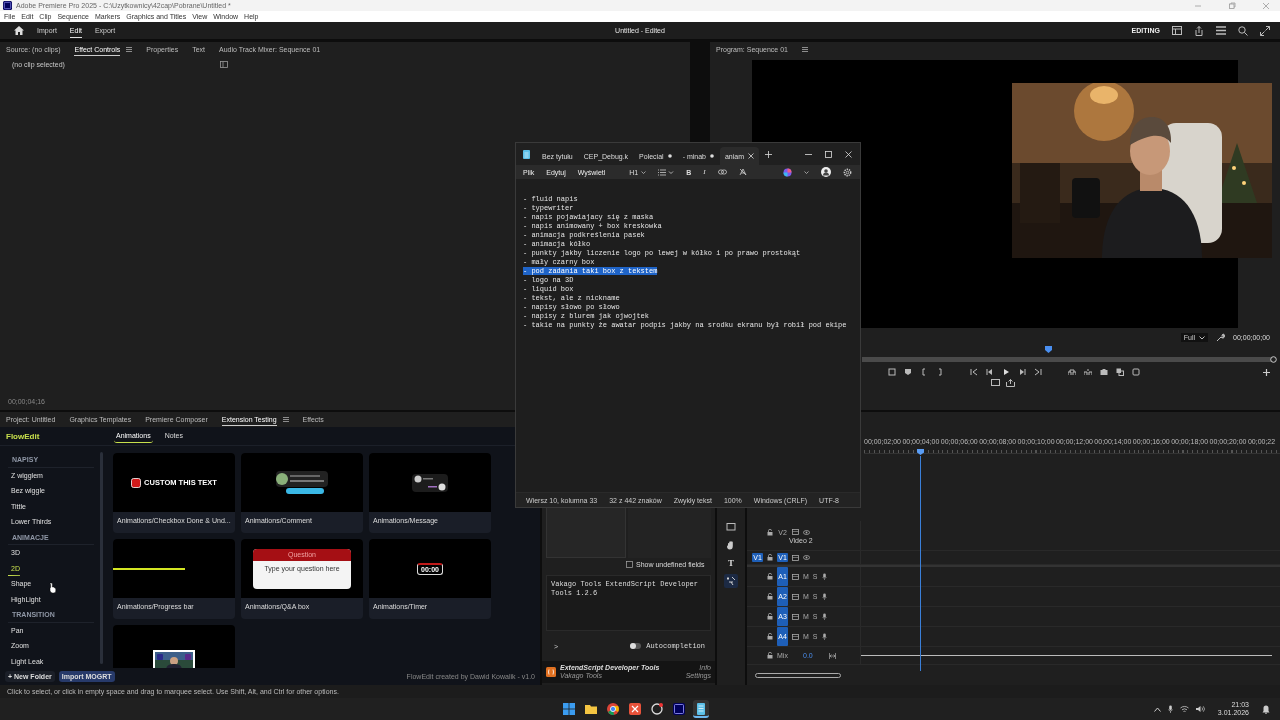 Image resolution: width=1280 pixels, height=720 pixels. Describe the element at coordinates (1072, 372) in the screenshot. I see `lift-icon` at that location.